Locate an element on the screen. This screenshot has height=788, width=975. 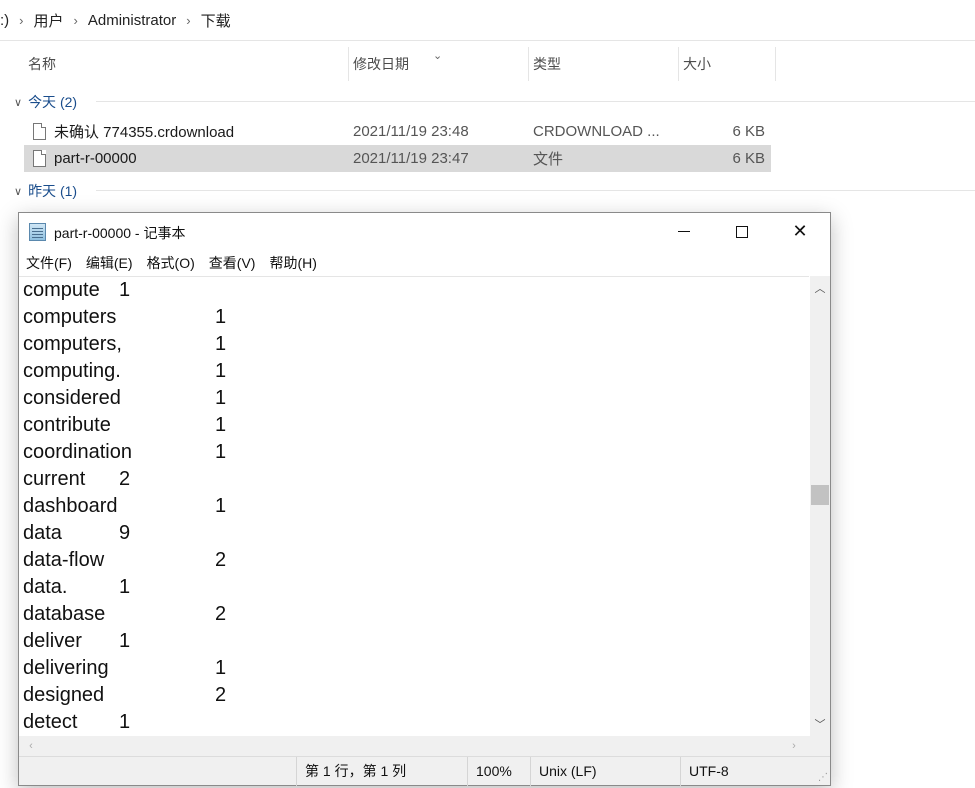
file-date: 2021/11/19 23:48 is located at coordinates (411, 131).